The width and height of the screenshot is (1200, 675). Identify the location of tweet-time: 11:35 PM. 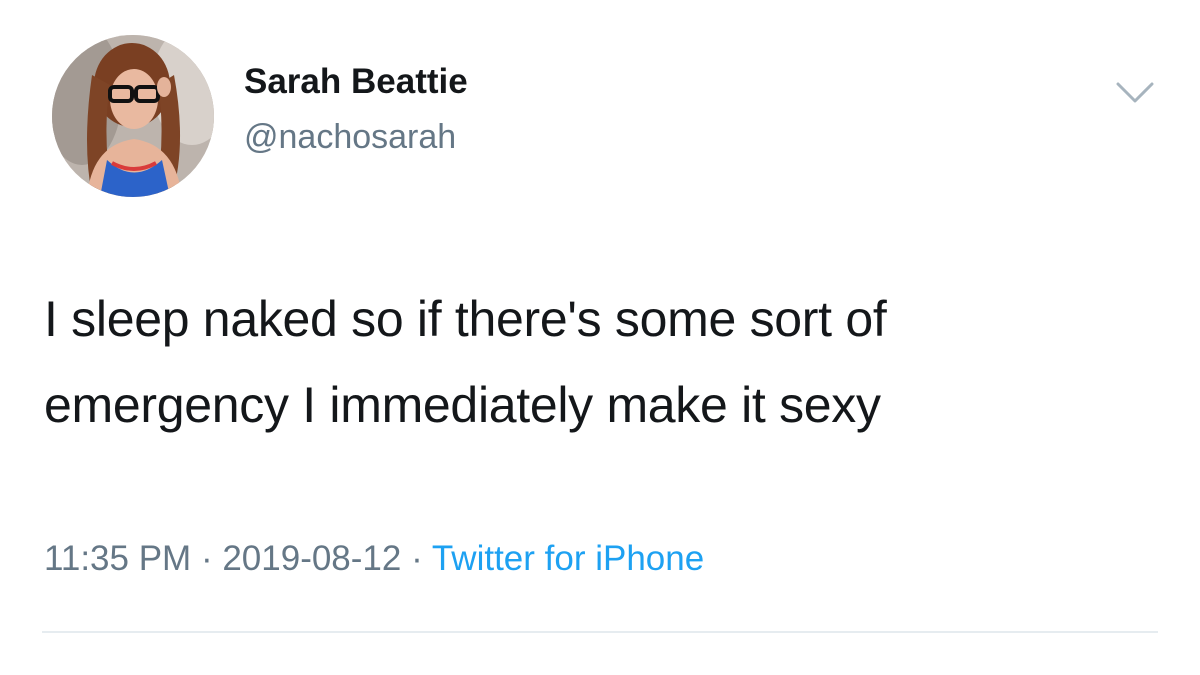
(117, 558).